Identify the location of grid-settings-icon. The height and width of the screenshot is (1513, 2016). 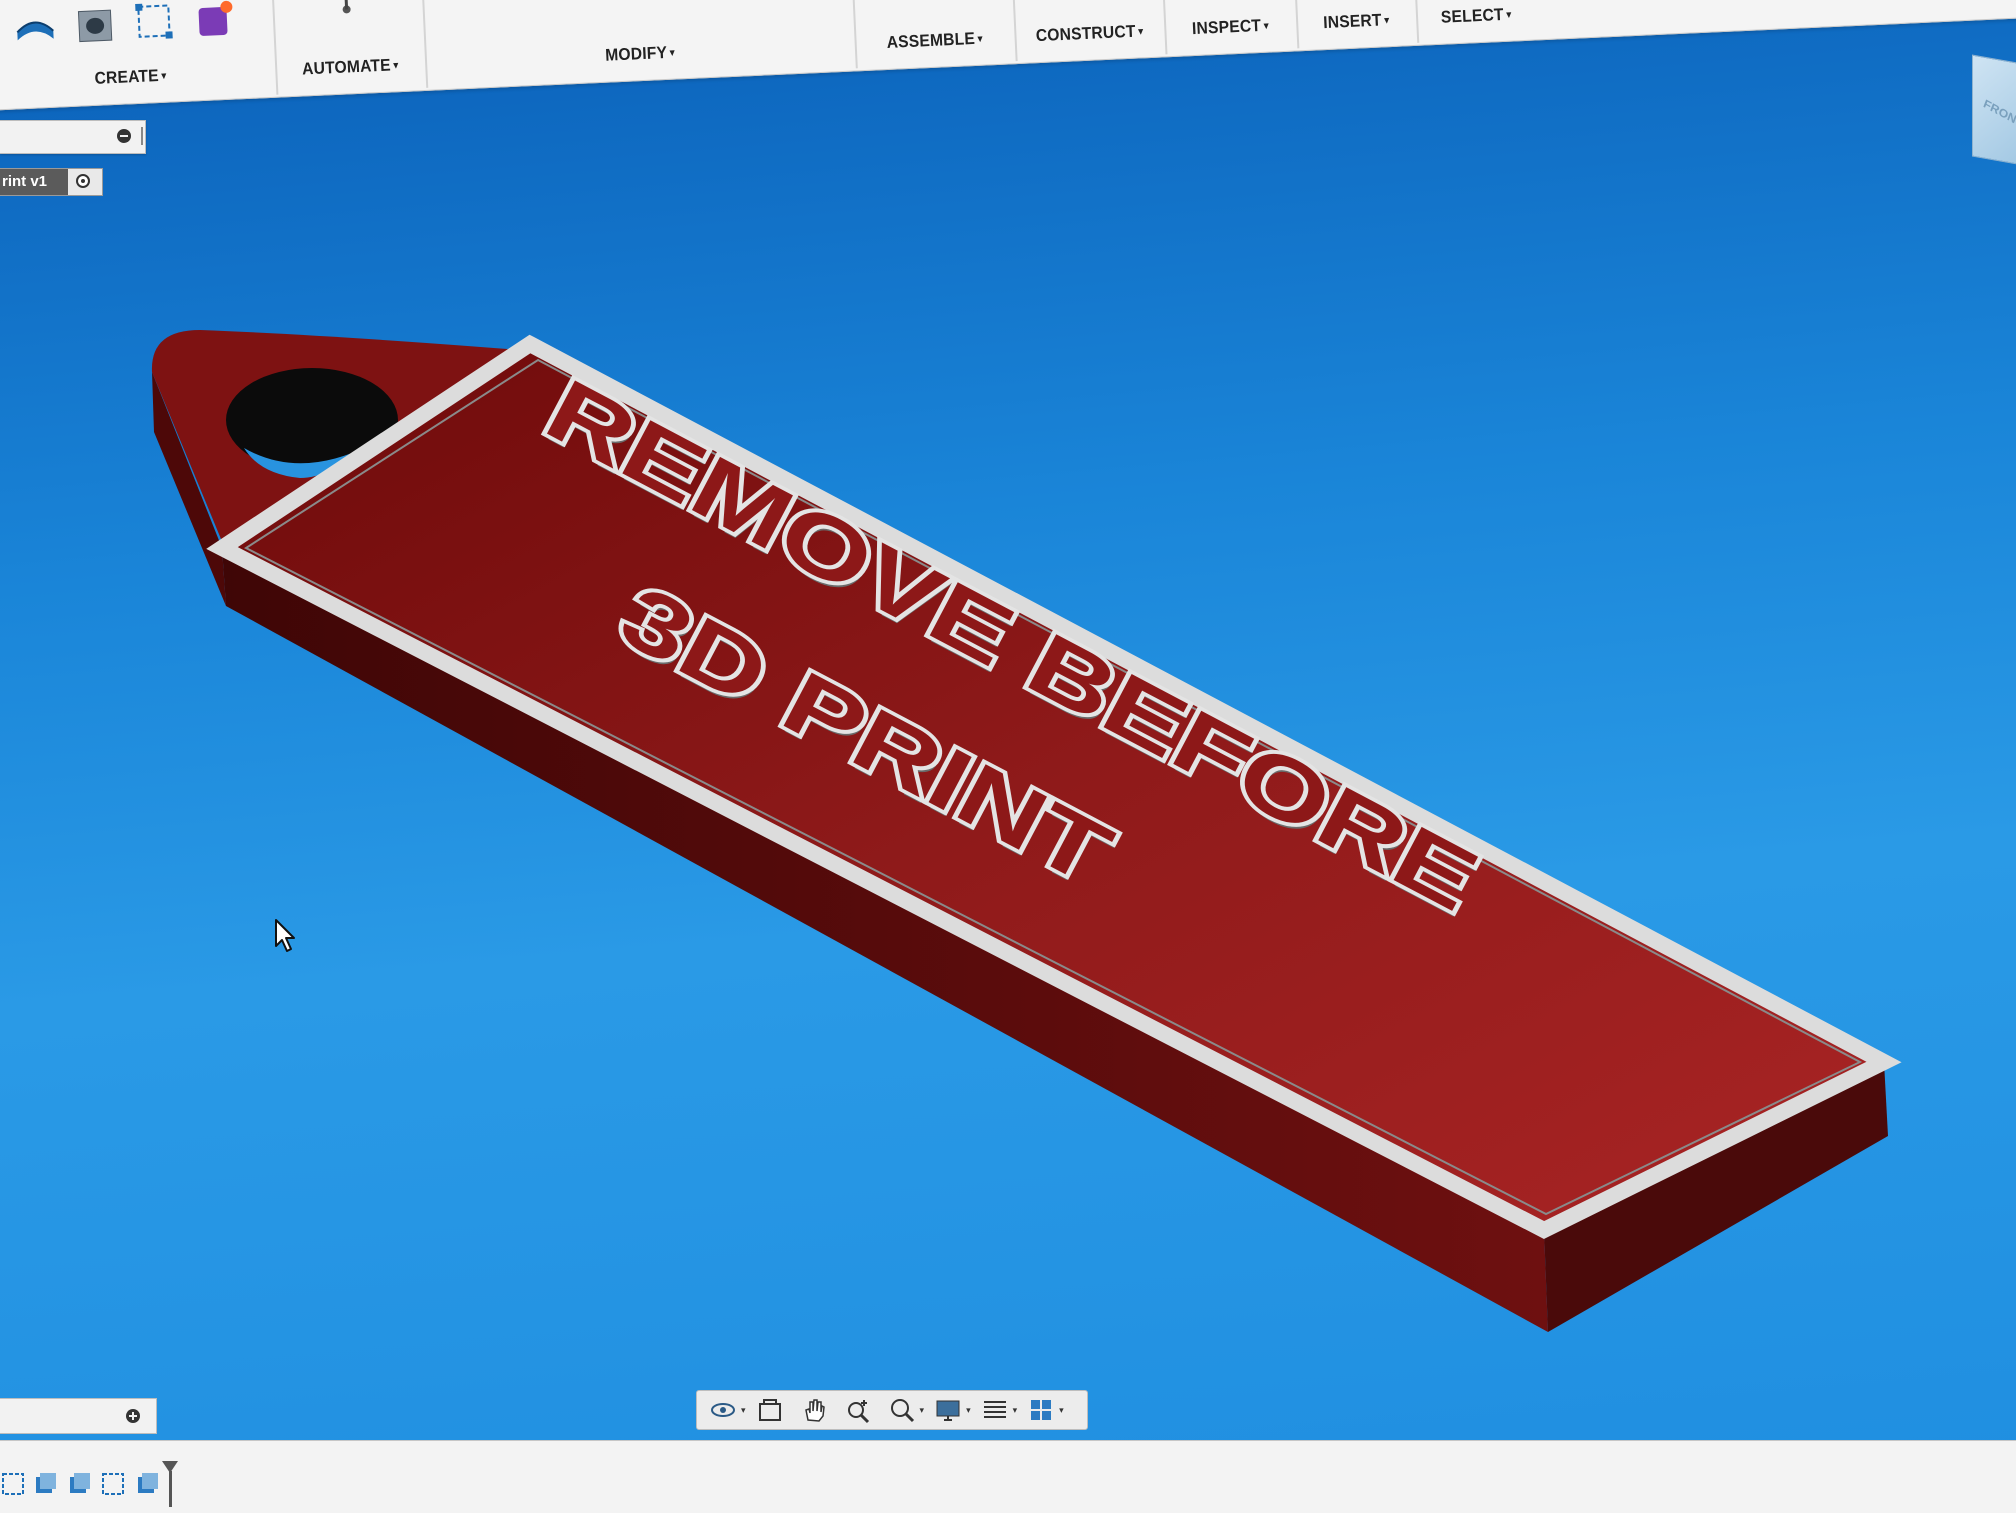
(994, 1409).